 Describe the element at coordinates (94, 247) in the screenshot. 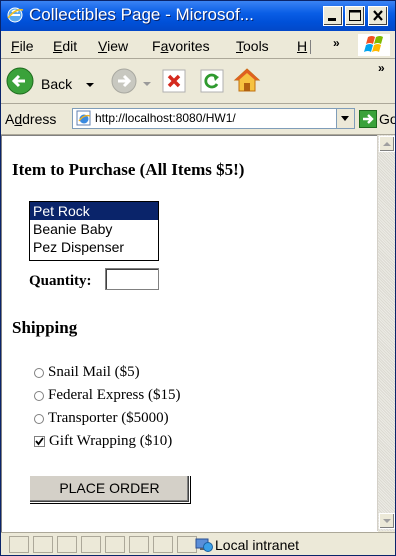

I see `list-option-pez-dispenser: Pez Dispenser` at that location.